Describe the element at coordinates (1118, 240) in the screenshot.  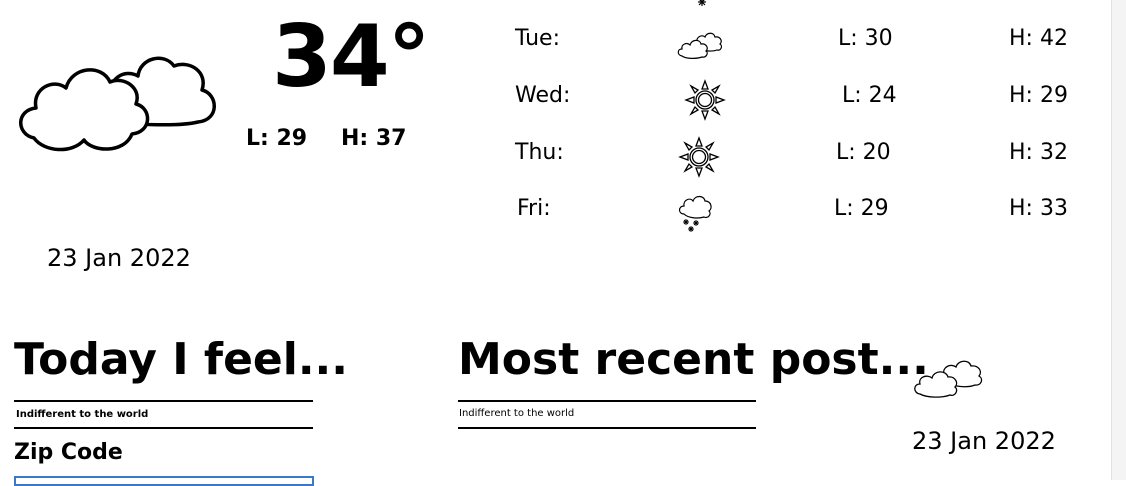
I see `scrollbar` at that location.